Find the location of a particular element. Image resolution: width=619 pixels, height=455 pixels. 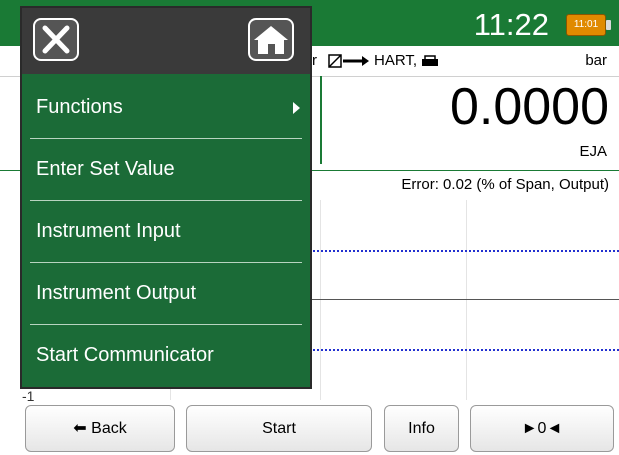

hart-indicator: HART, is located at coordinates (383, 60).